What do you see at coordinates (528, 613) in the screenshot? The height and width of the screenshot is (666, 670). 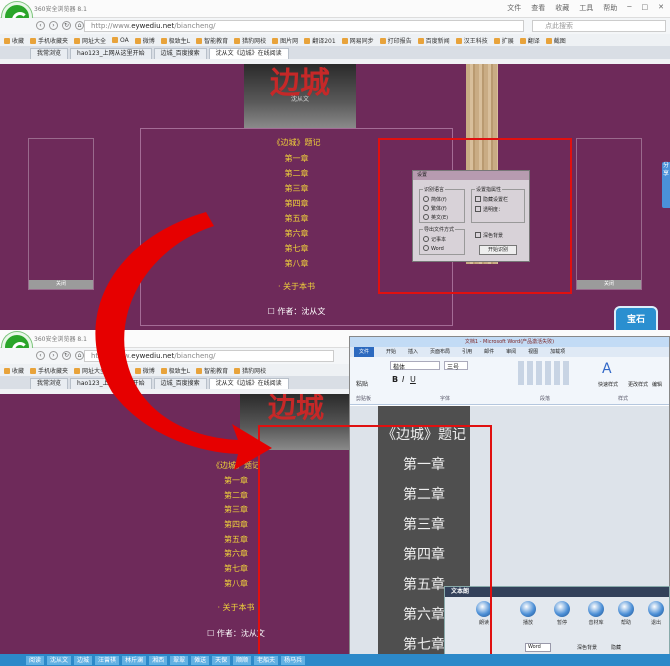 I see `play-button: 播放` at bounding box center [528, 613].